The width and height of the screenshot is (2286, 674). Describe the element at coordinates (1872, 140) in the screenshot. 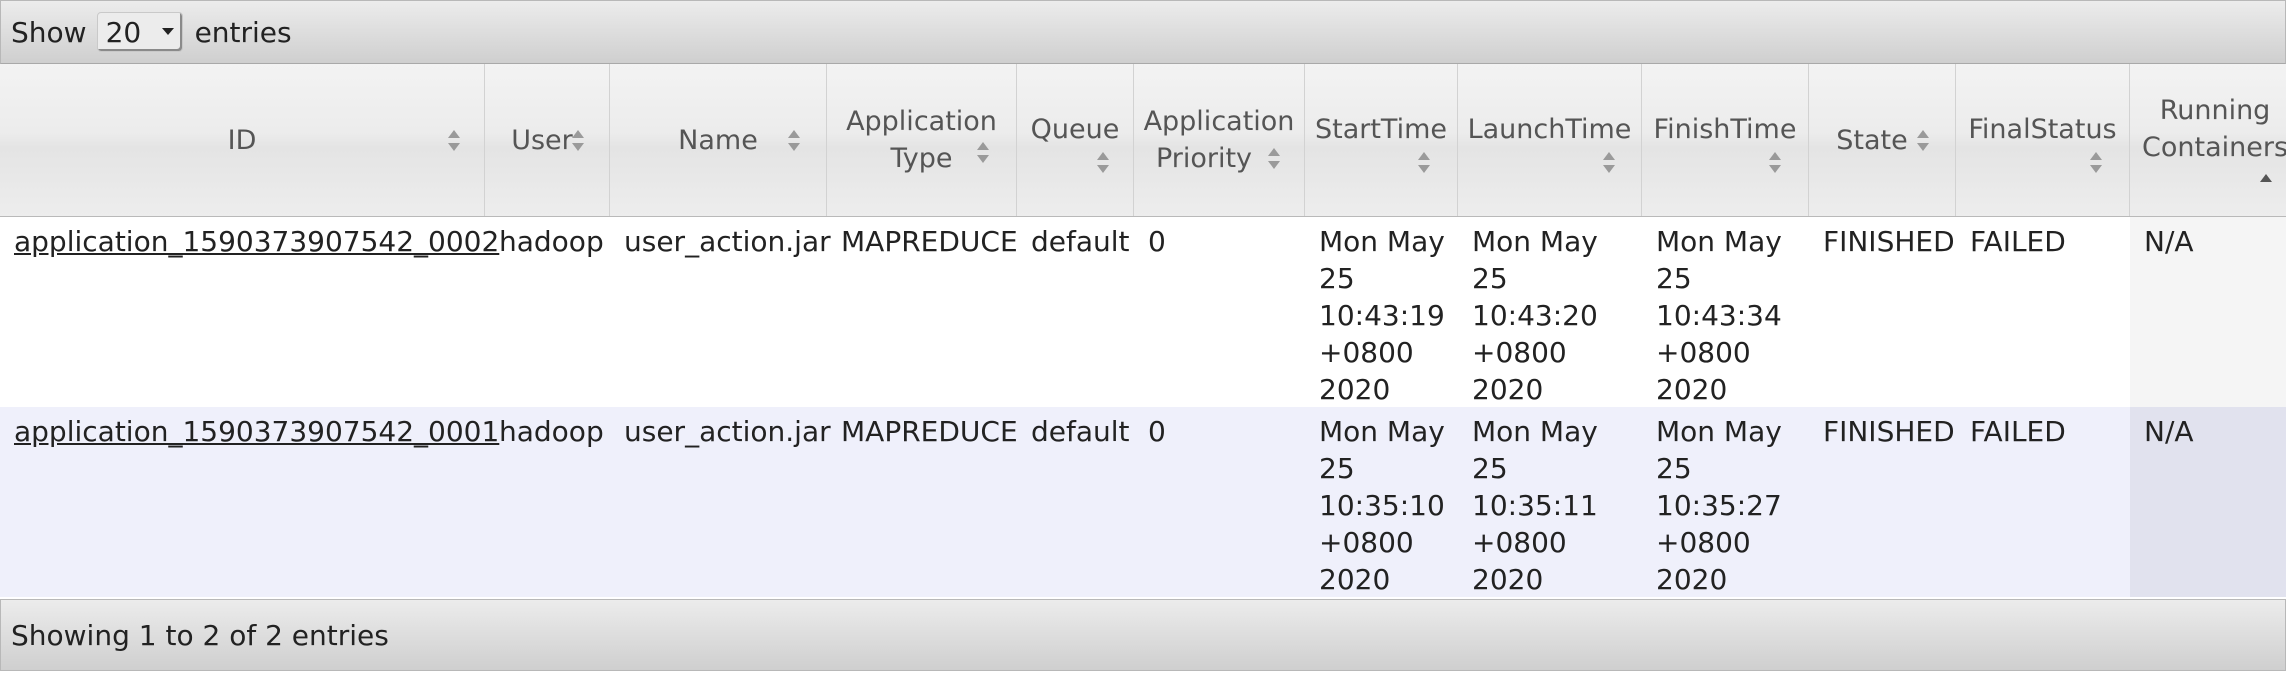

I see `col-header-label: State` at that location.